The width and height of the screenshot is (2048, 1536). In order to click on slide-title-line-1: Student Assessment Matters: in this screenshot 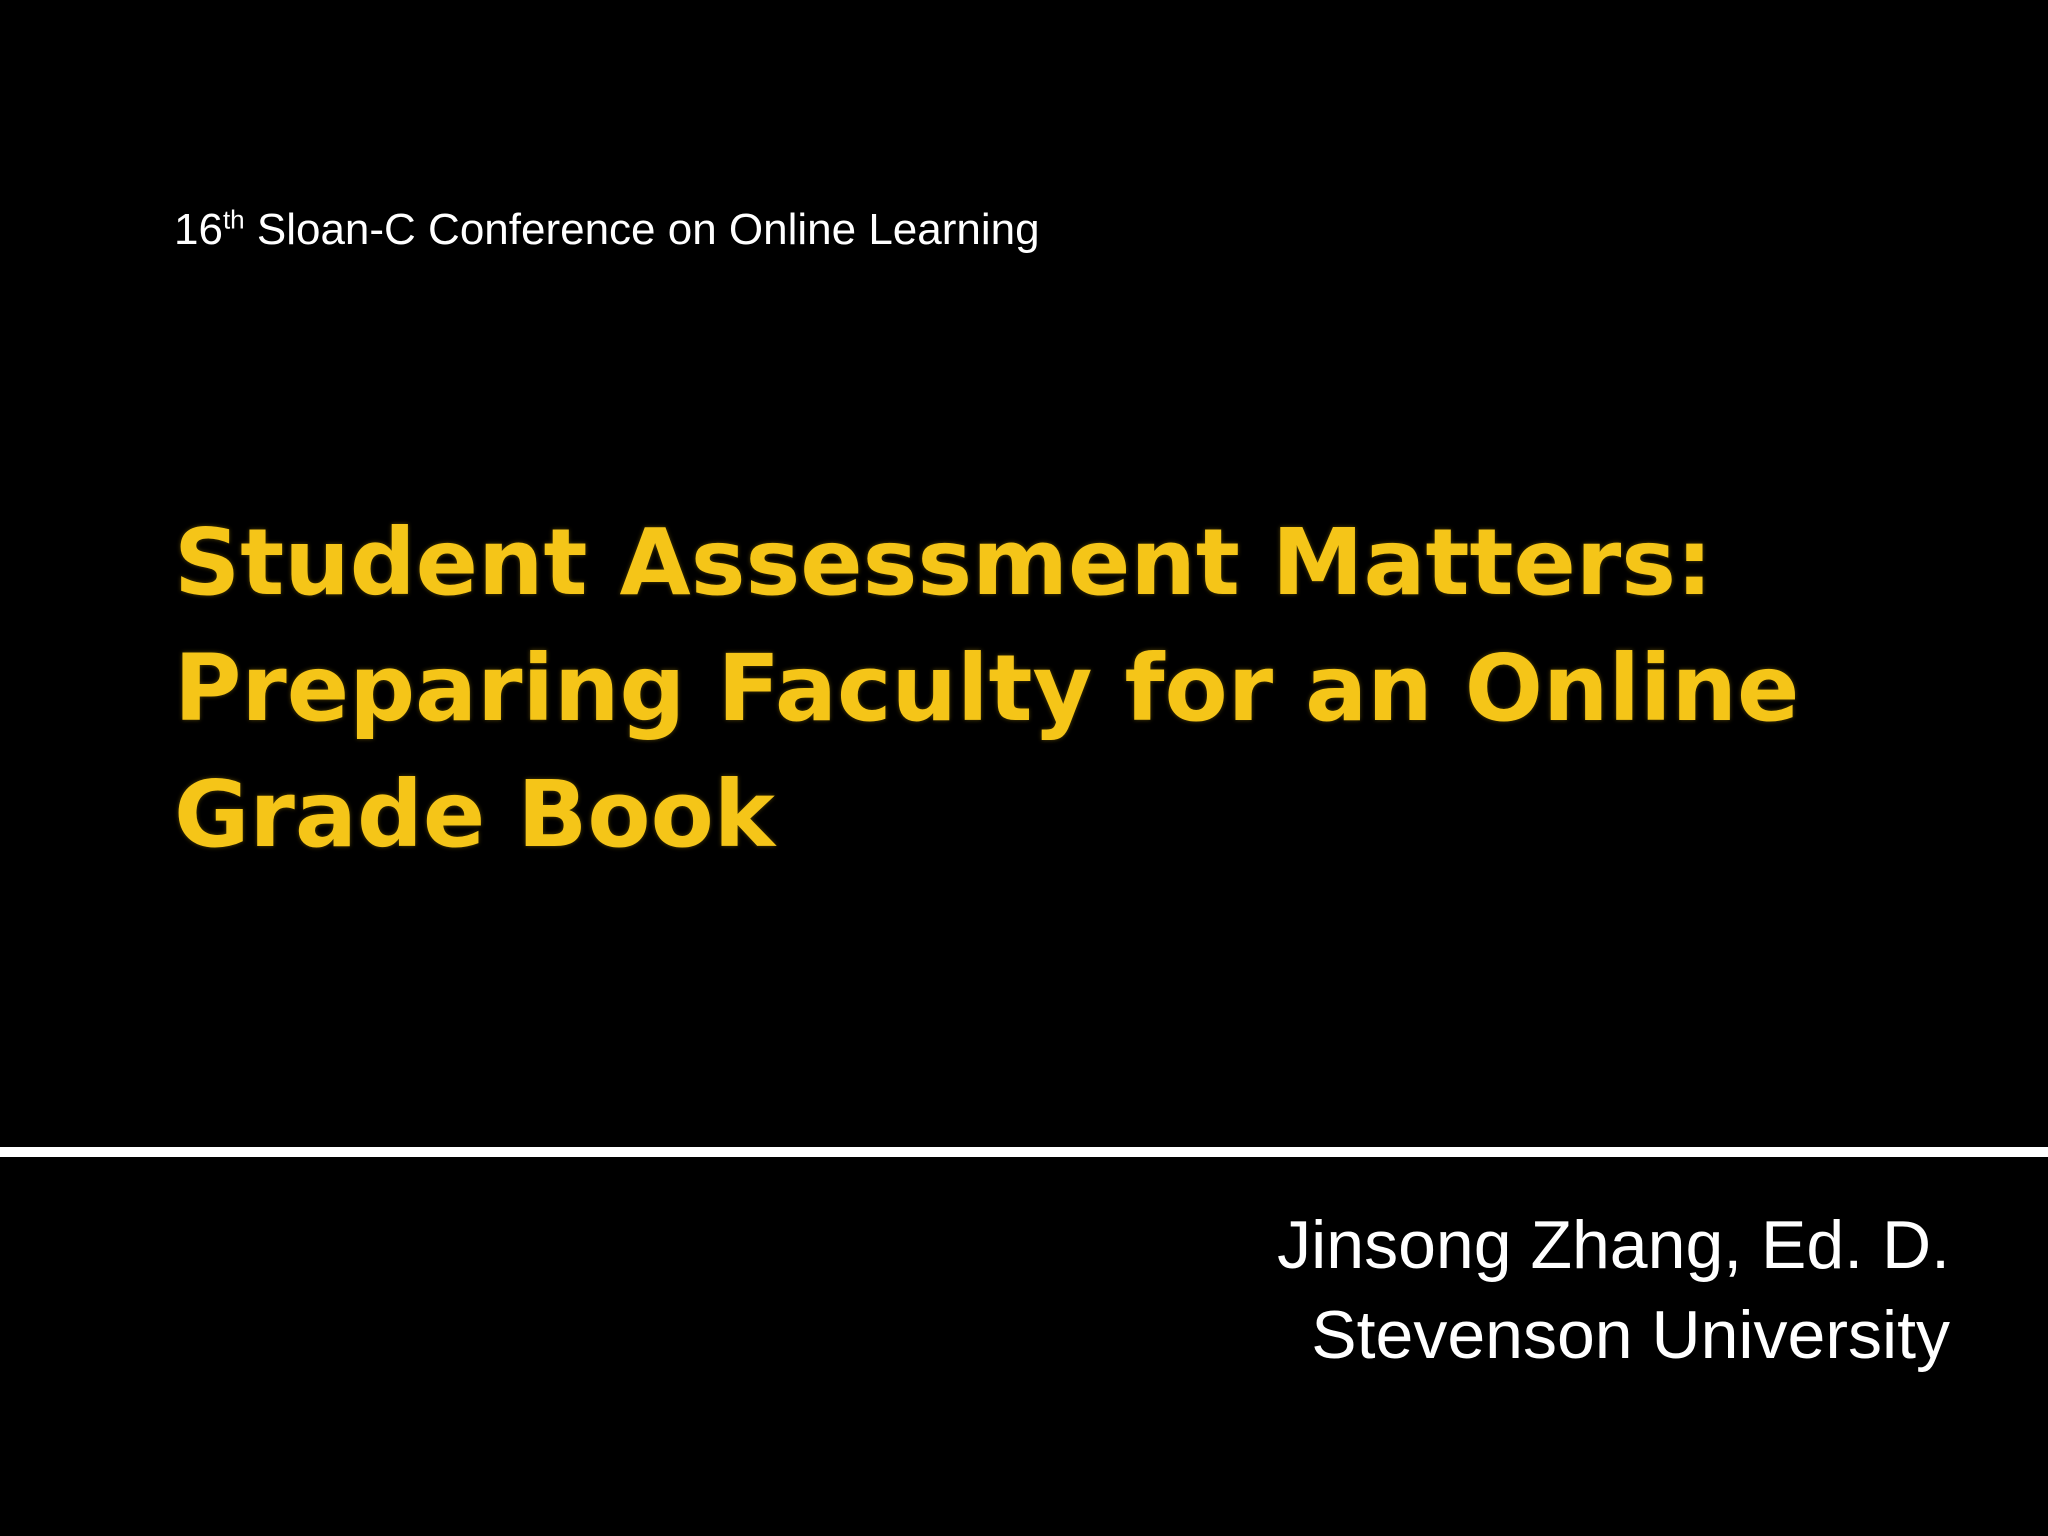, I will do `click(943, 562)`.